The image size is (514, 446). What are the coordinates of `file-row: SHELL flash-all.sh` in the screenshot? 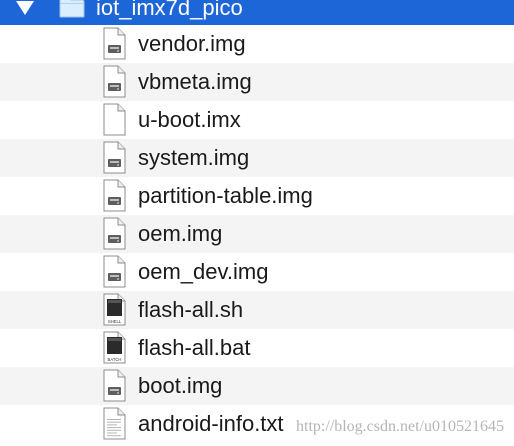 It's located at (257, 310).